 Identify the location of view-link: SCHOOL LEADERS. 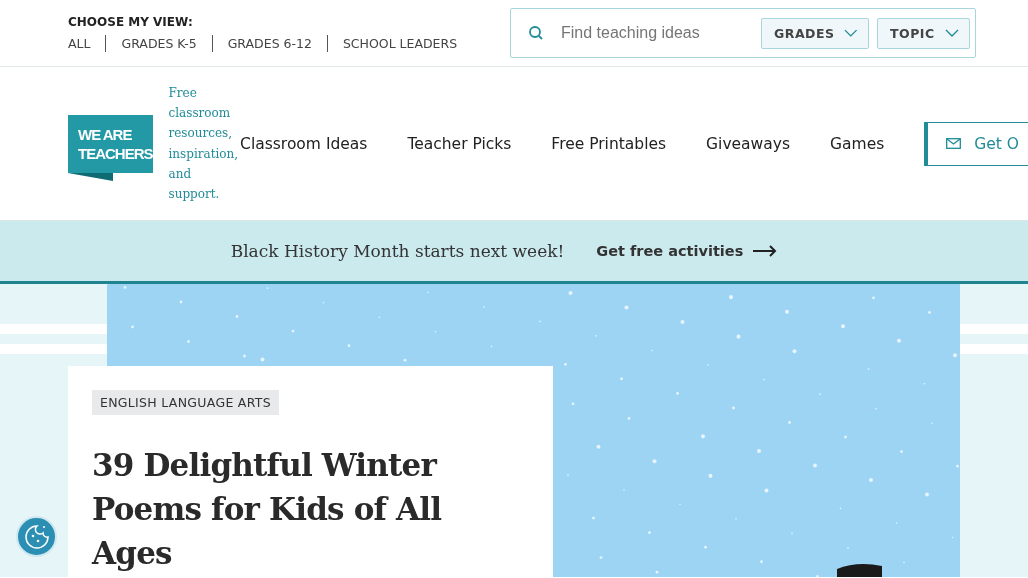
(400, 43).